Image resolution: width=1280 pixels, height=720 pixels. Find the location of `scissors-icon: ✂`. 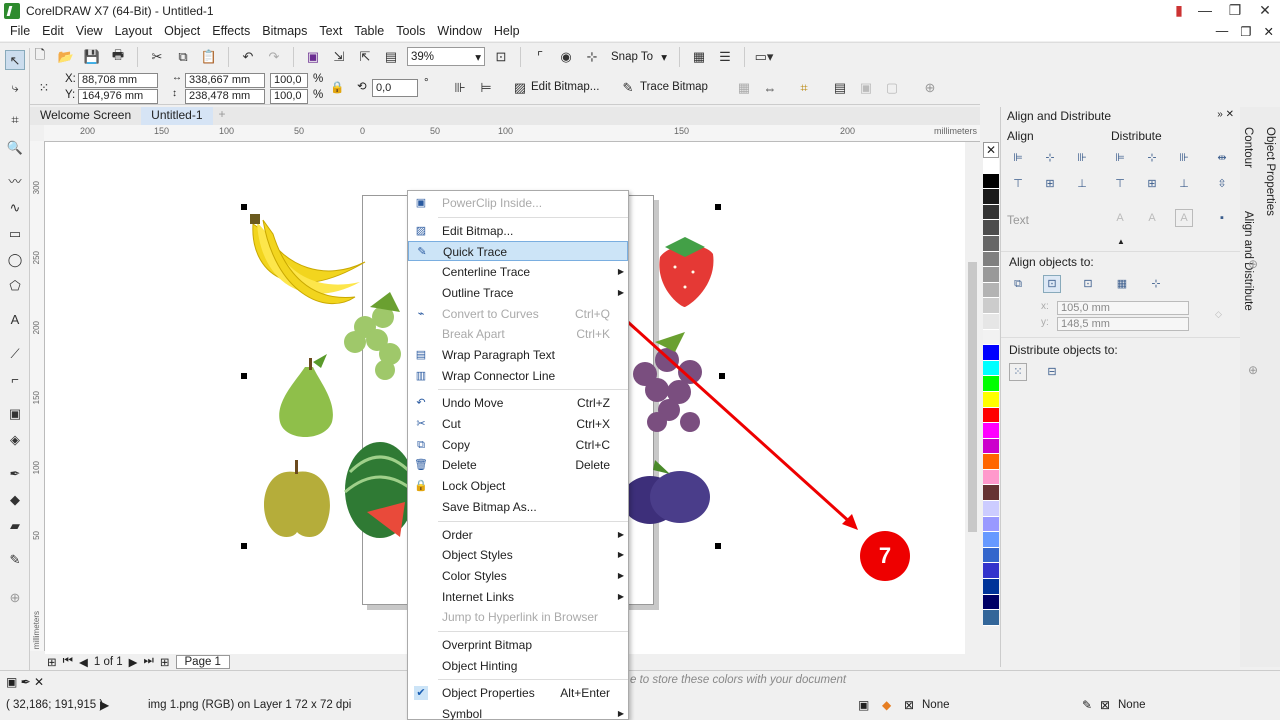

scissors-icon: ✂ is located at coordinates (421, 424).